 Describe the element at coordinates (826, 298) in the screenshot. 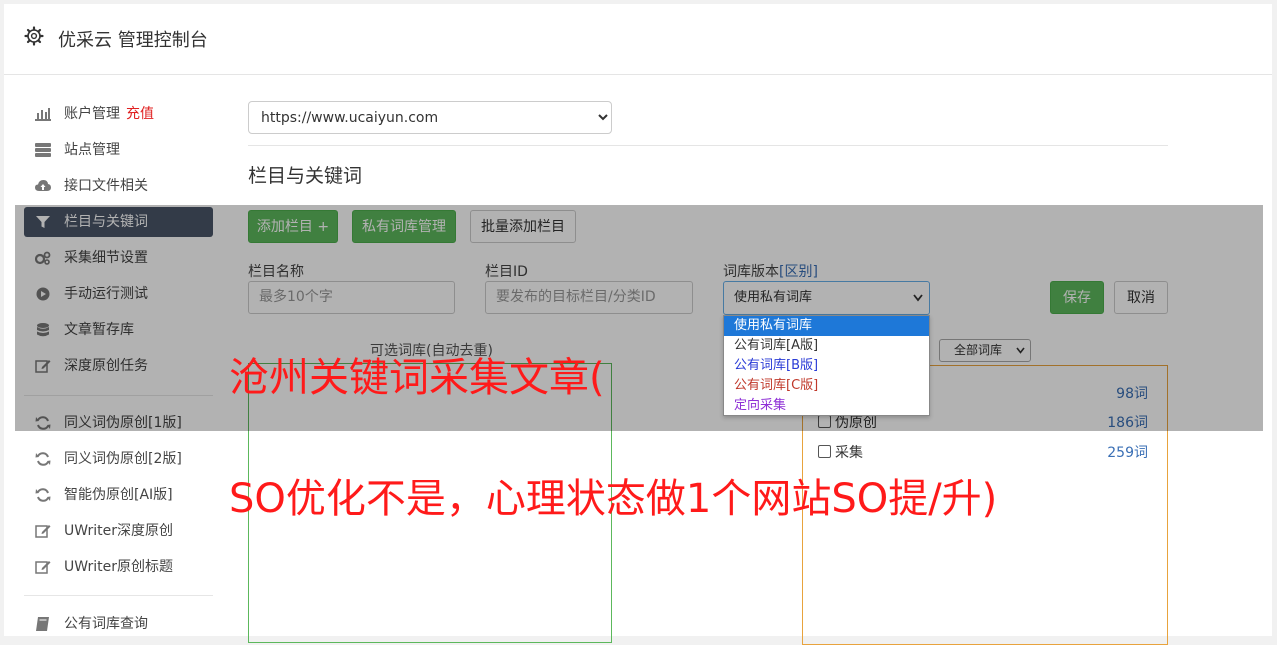

I see `lib-version-select: 使用私有词库` at that location.